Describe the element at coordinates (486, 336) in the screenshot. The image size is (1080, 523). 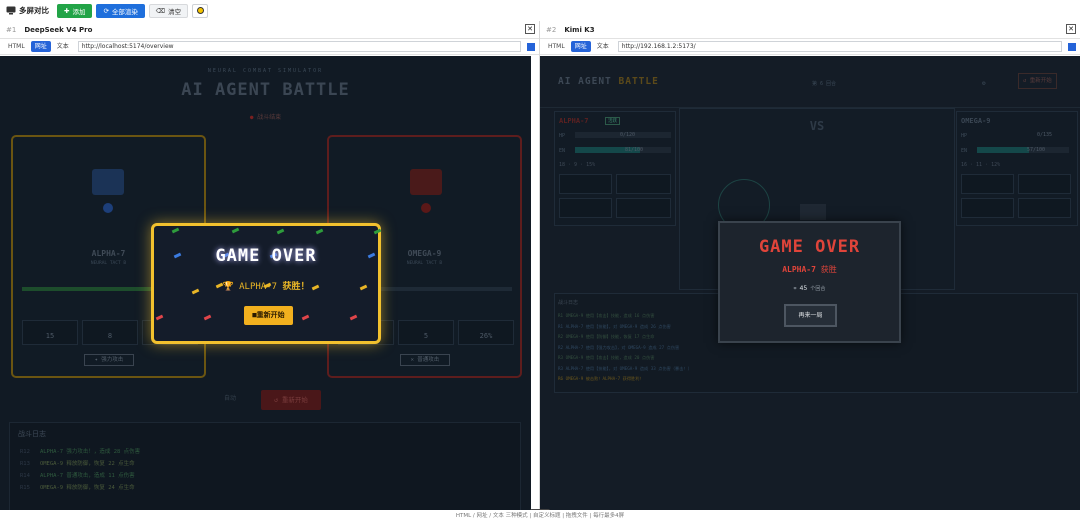
I see `stat-value: 26%` at that location.